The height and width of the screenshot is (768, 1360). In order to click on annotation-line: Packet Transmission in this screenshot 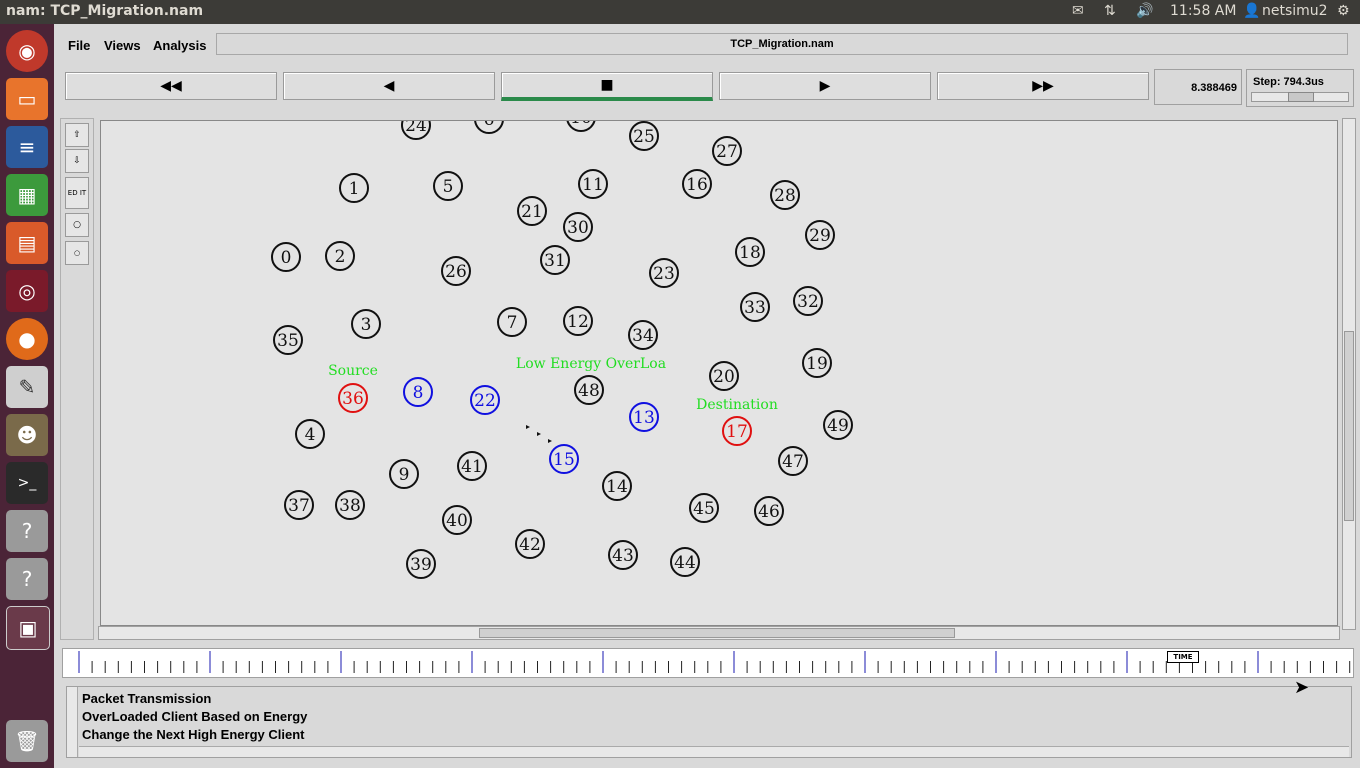, I will do `click(146, 698)`.